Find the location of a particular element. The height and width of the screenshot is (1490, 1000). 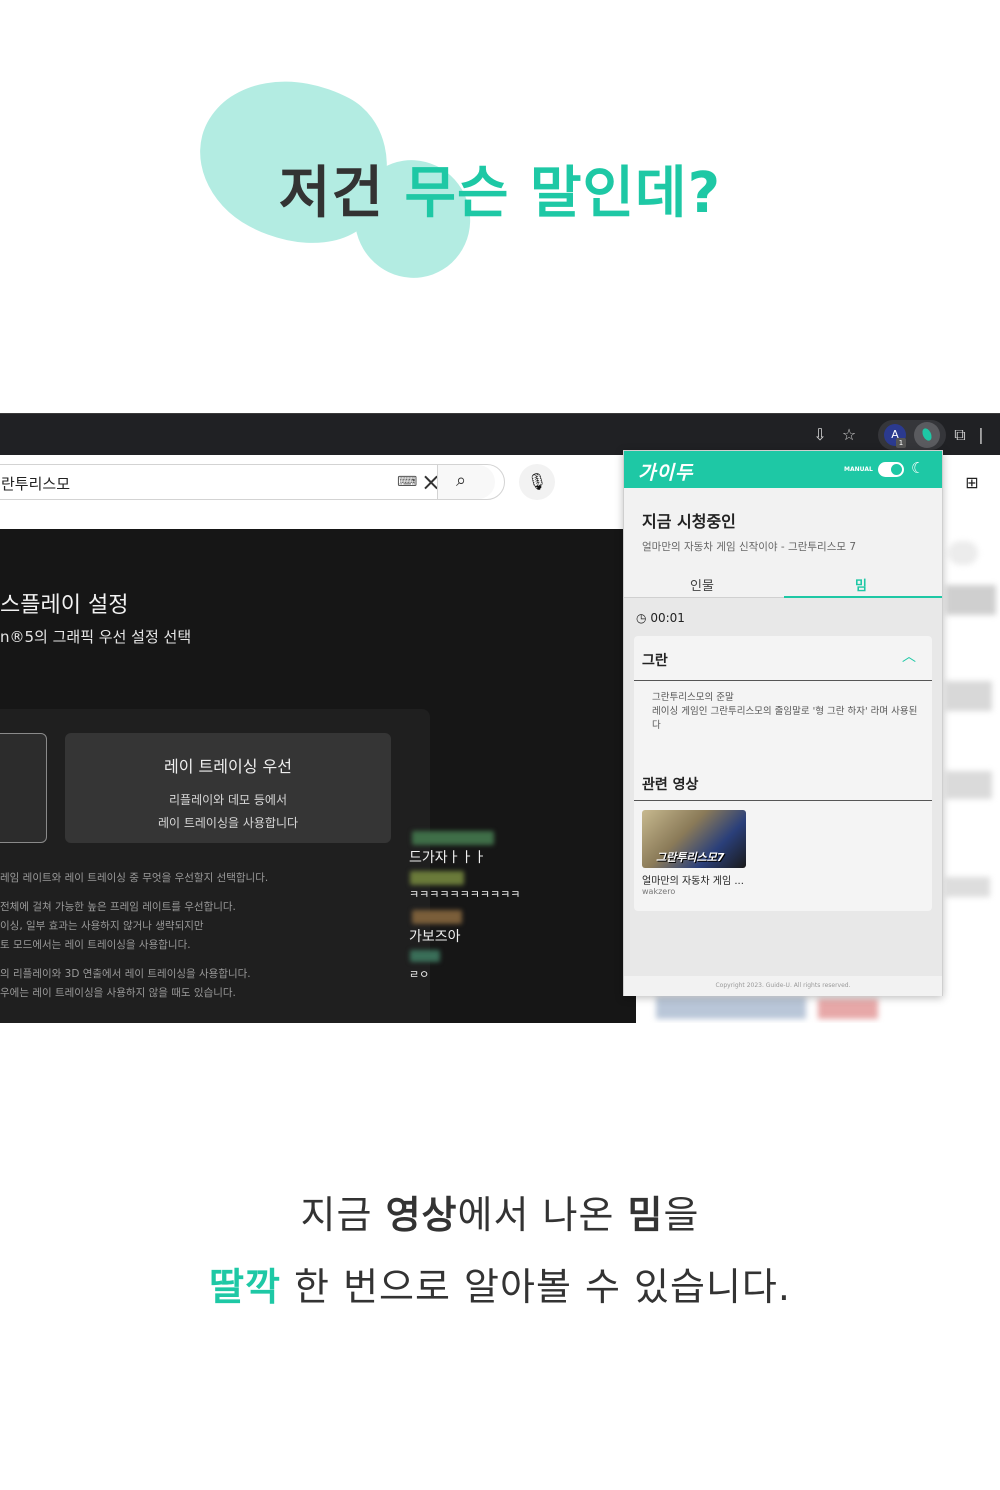

option-title: 레이 트레이싱 우선 is located at coordinates (228, 766).